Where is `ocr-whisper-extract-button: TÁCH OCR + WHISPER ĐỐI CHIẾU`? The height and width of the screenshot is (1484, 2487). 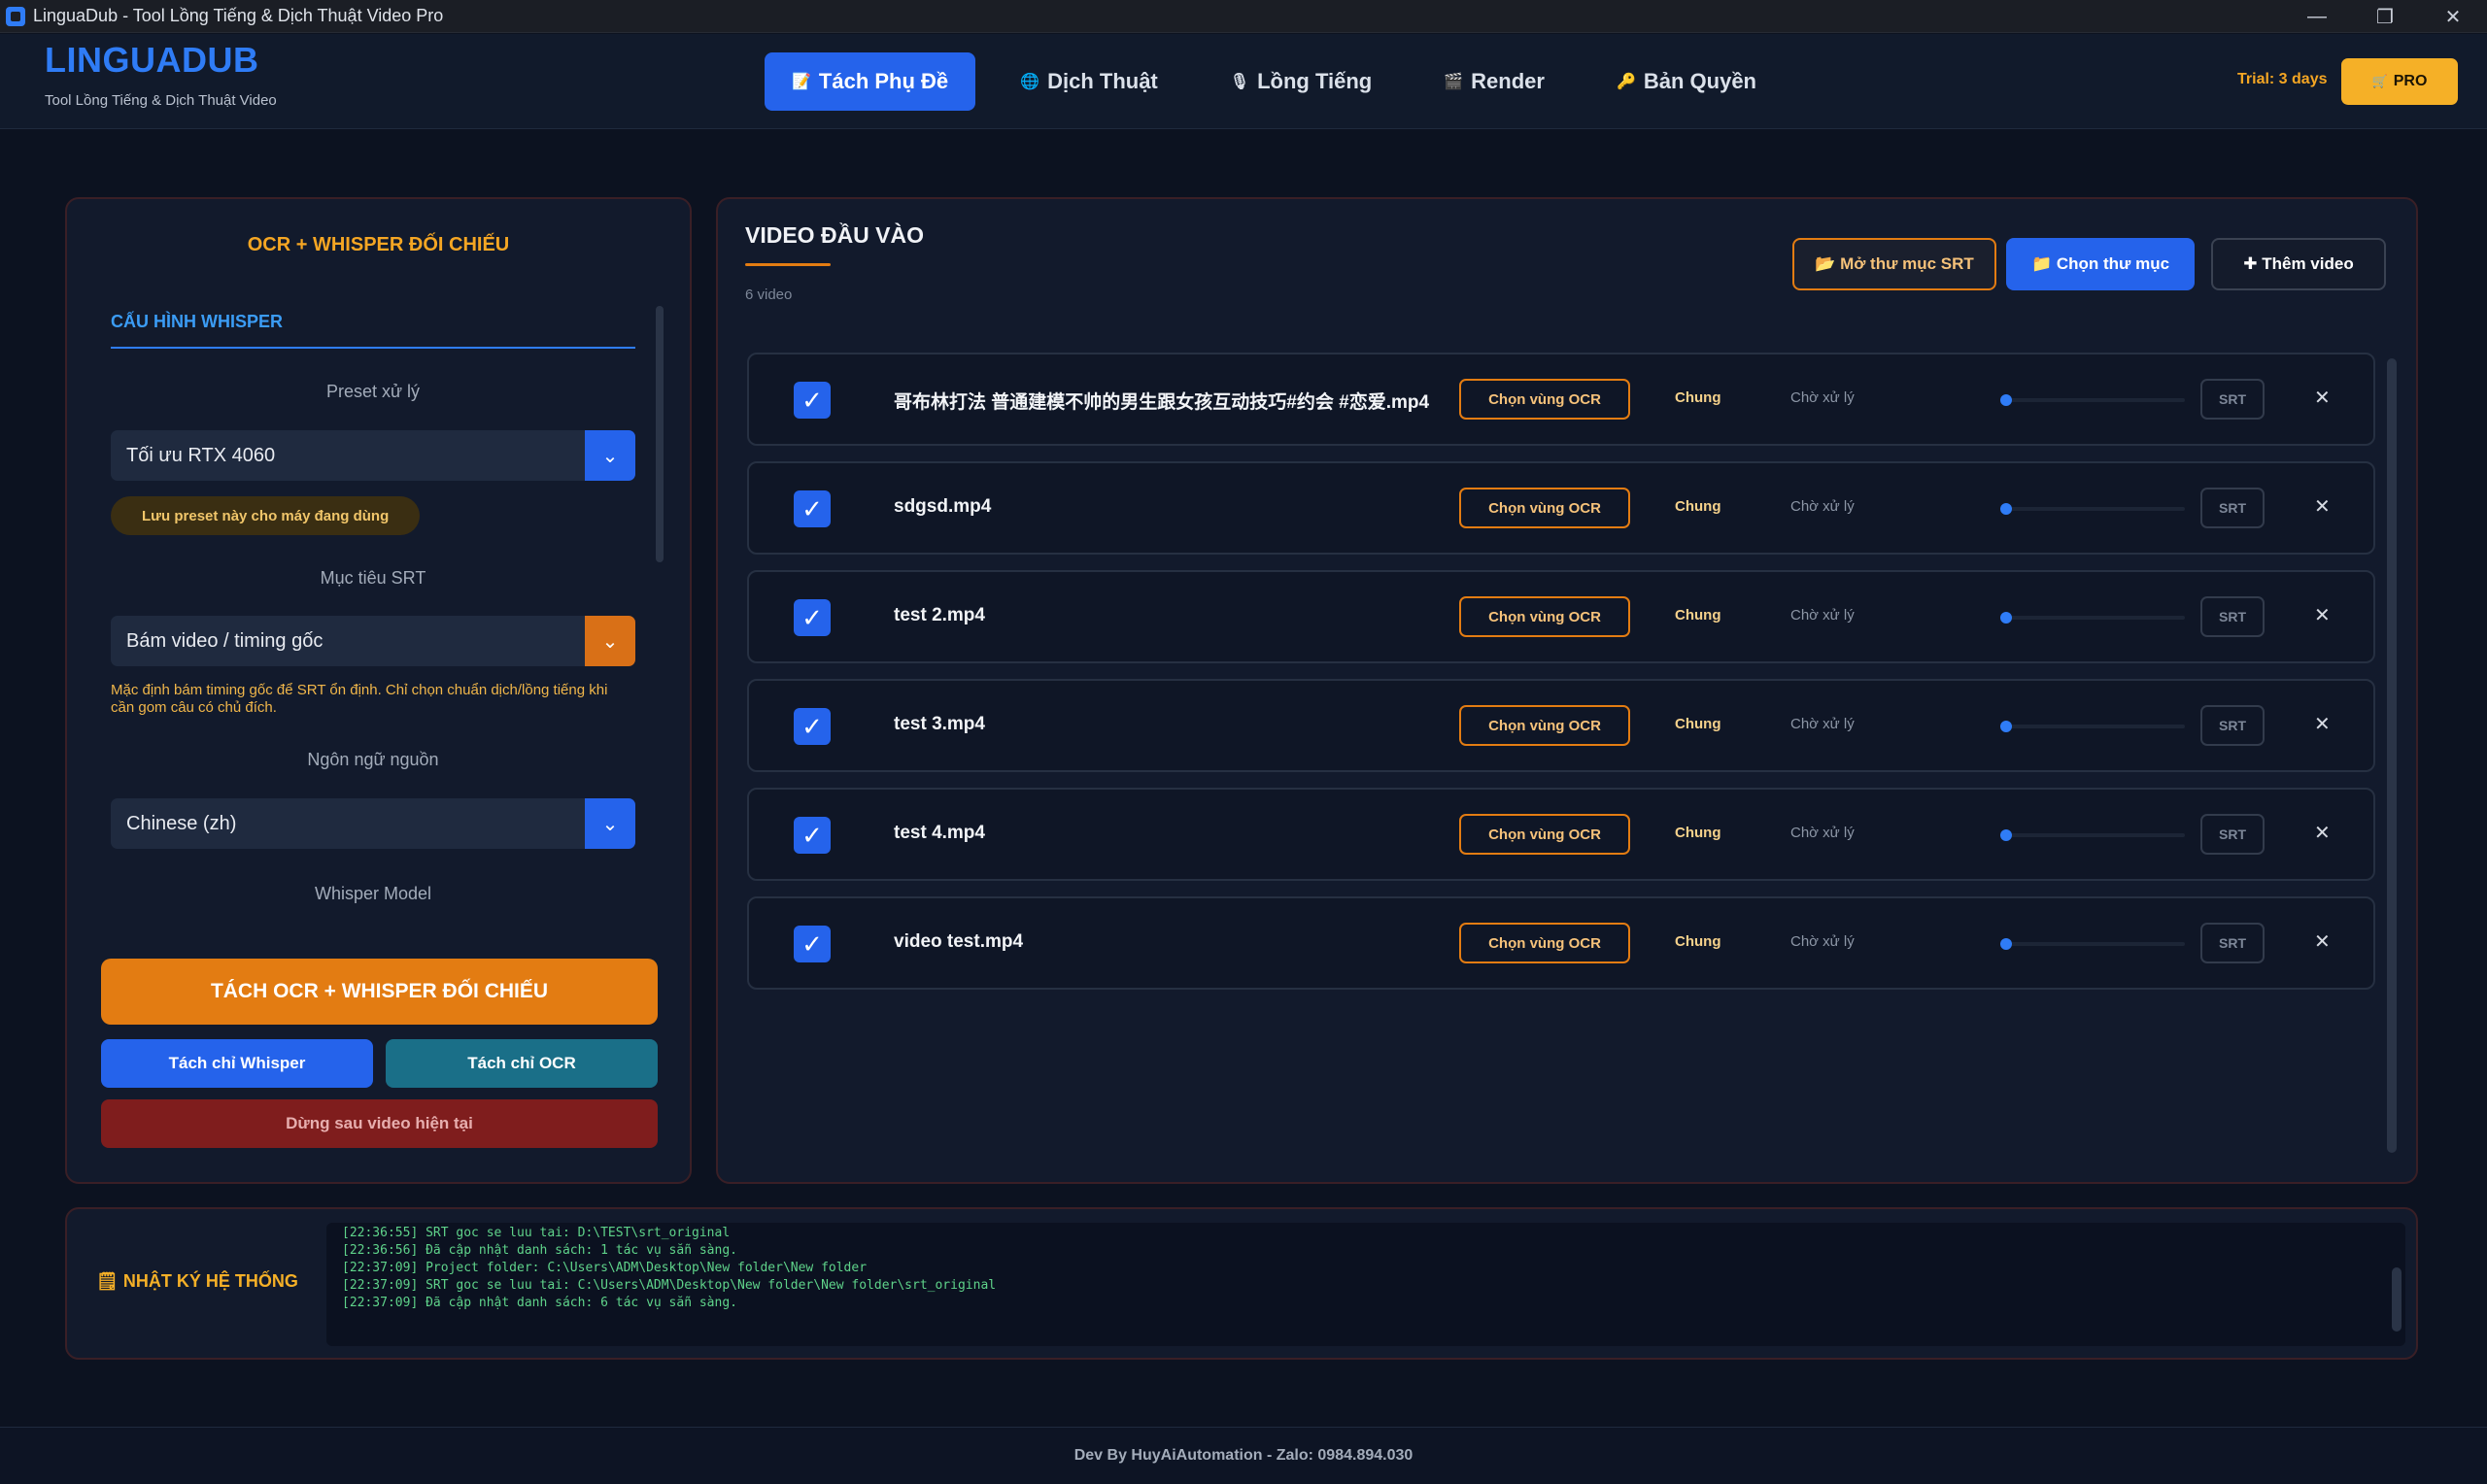 ocr-whisper-extract-button: TÁCH OCR + WHISPER ĐỐI CHIẾU is located at coordinates (379, 992).